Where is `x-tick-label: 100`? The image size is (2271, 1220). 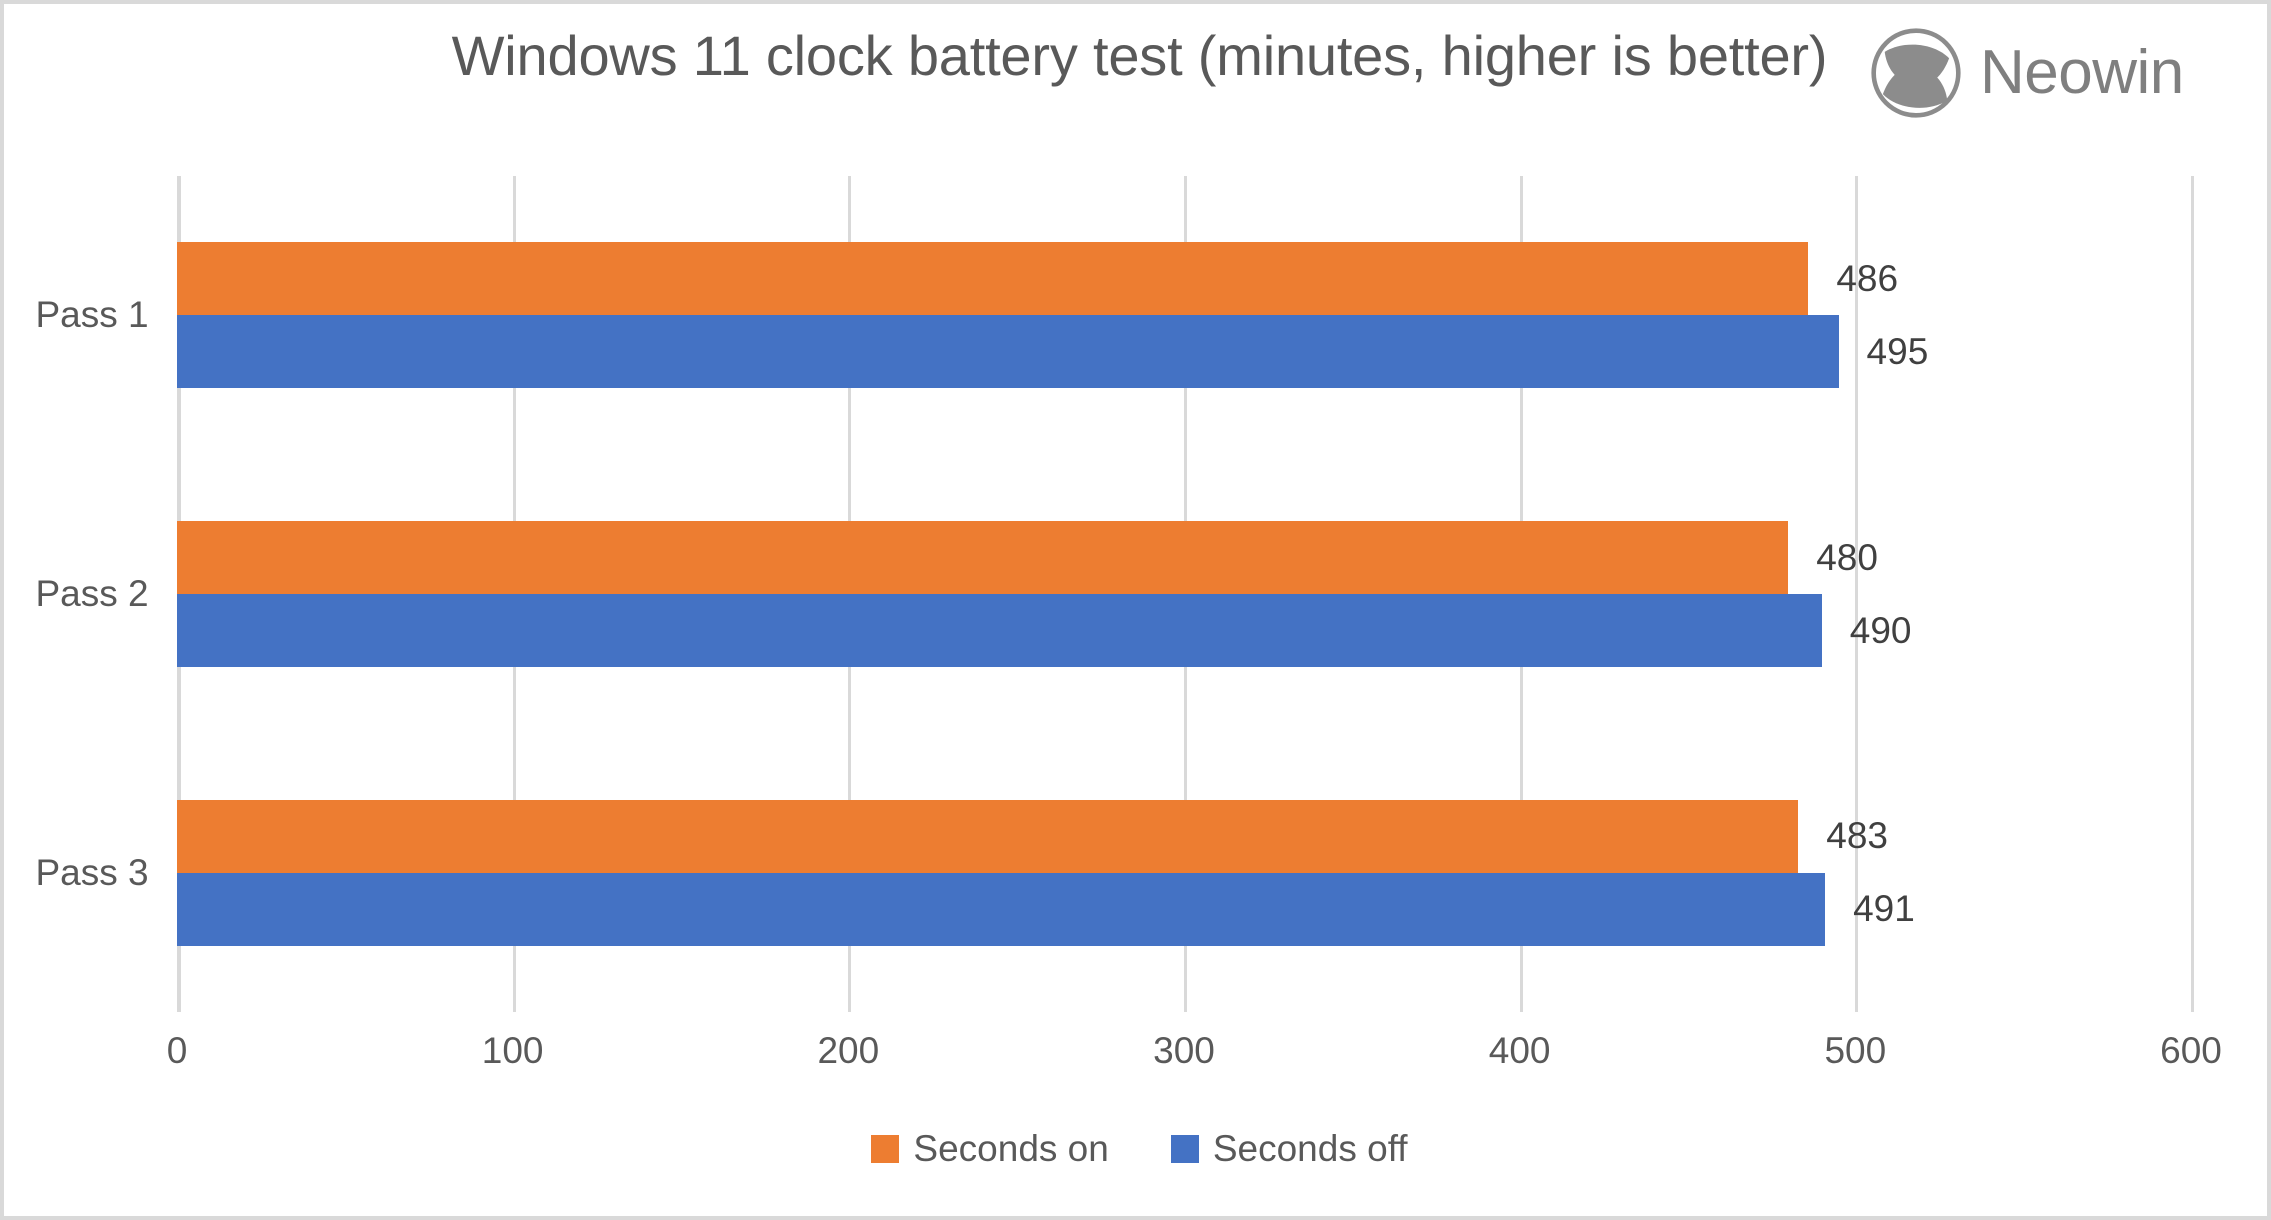
x-tick-label: 100 is located at coordinates (512, 1050).